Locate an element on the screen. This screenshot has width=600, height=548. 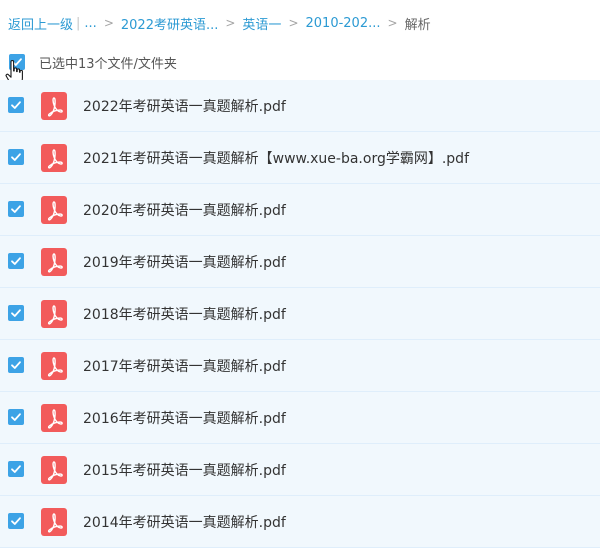
file-row: 2014年考研英语一真题解析.pdf is located at coordinates (300, 522).